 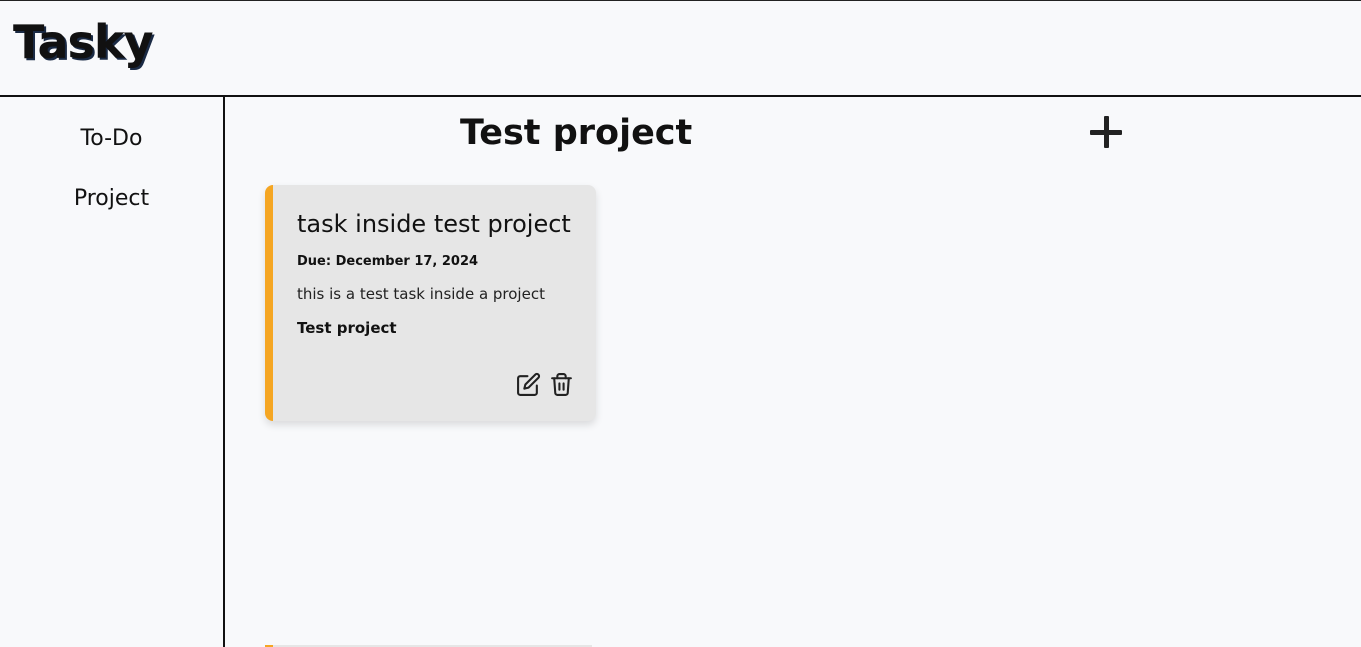 I want to click on task-project-name: Test project, so click(x=347, y=328).